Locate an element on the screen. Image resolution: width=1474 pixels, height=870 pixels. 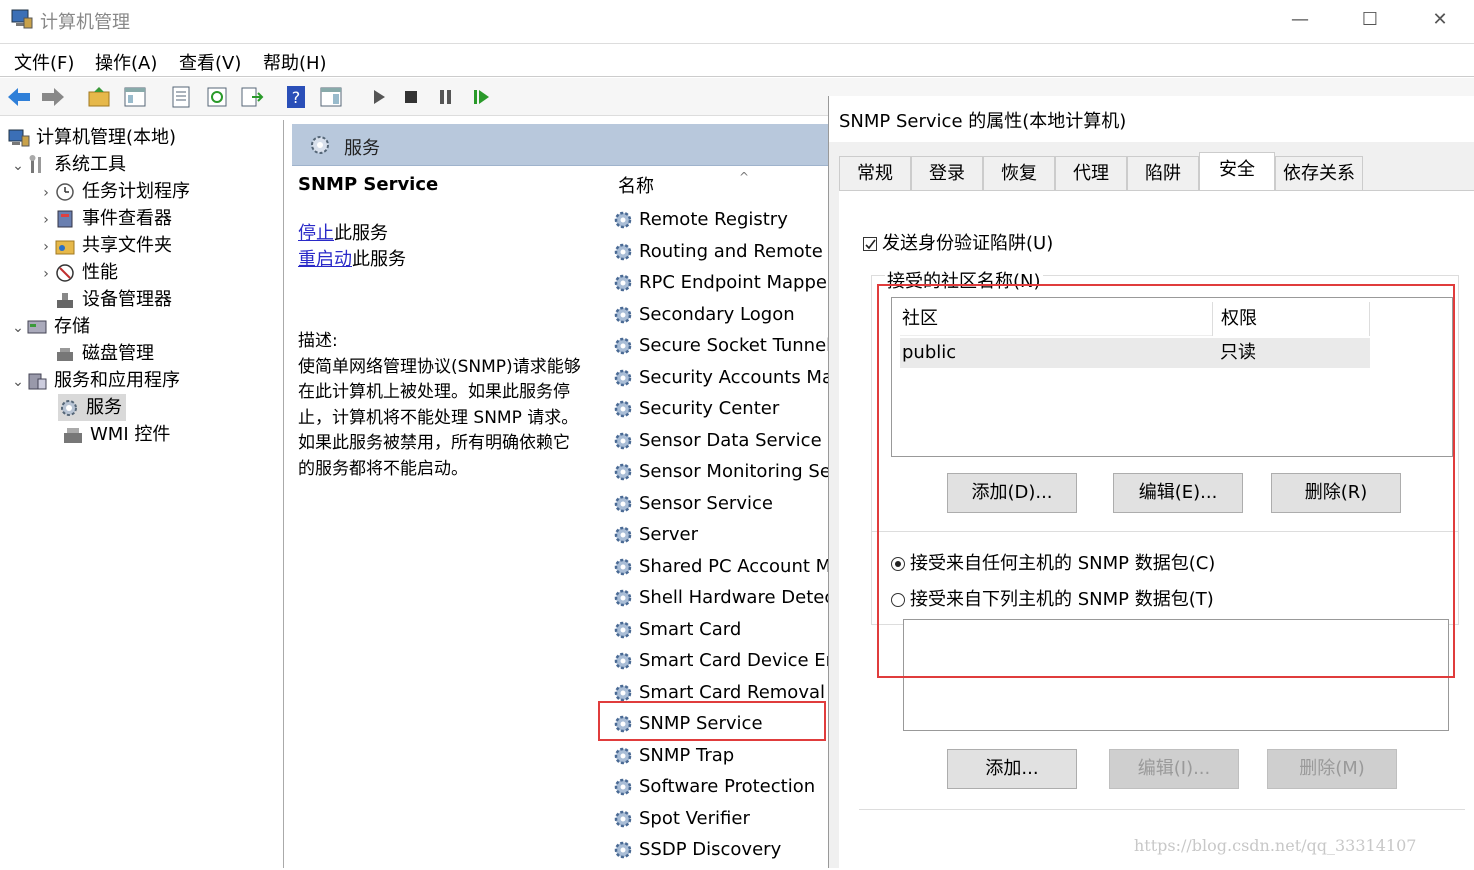
list-item: Shared PC Account Ma is located at coordinates (720, 567).